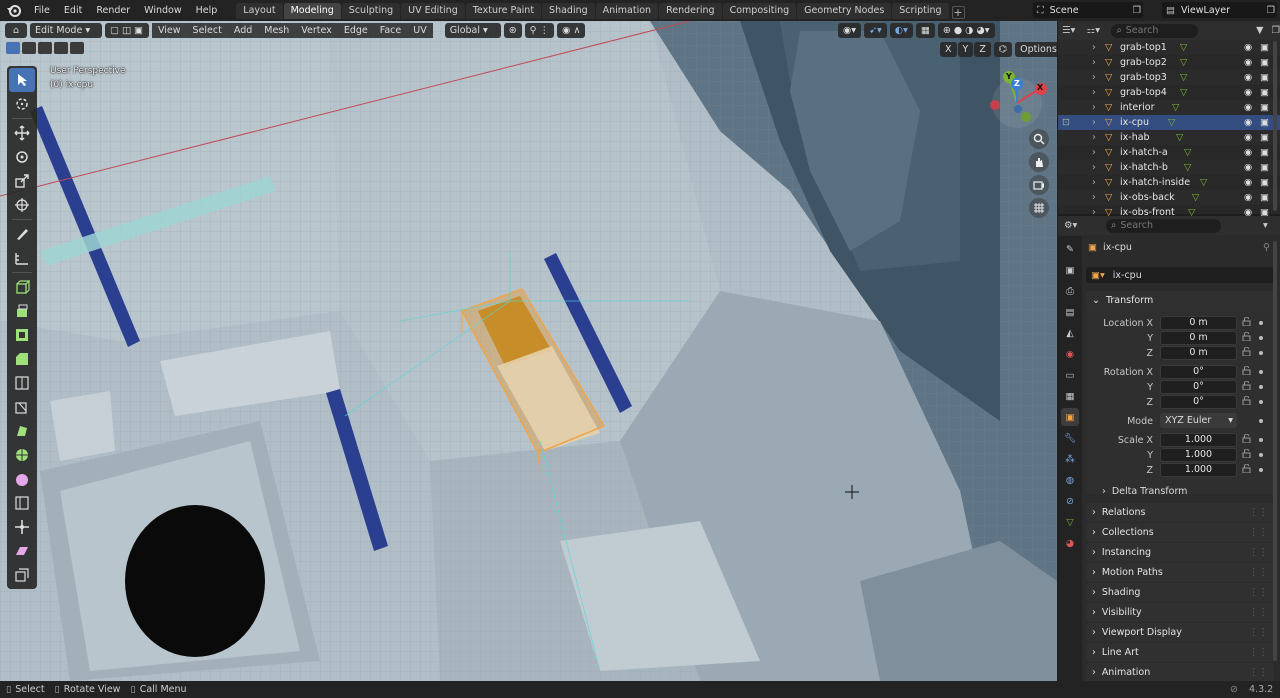  Describe the element at coordinates (844, 11) in the screenshot. I see `tab-geometry-nodes: Geometry Nodes` at that location.